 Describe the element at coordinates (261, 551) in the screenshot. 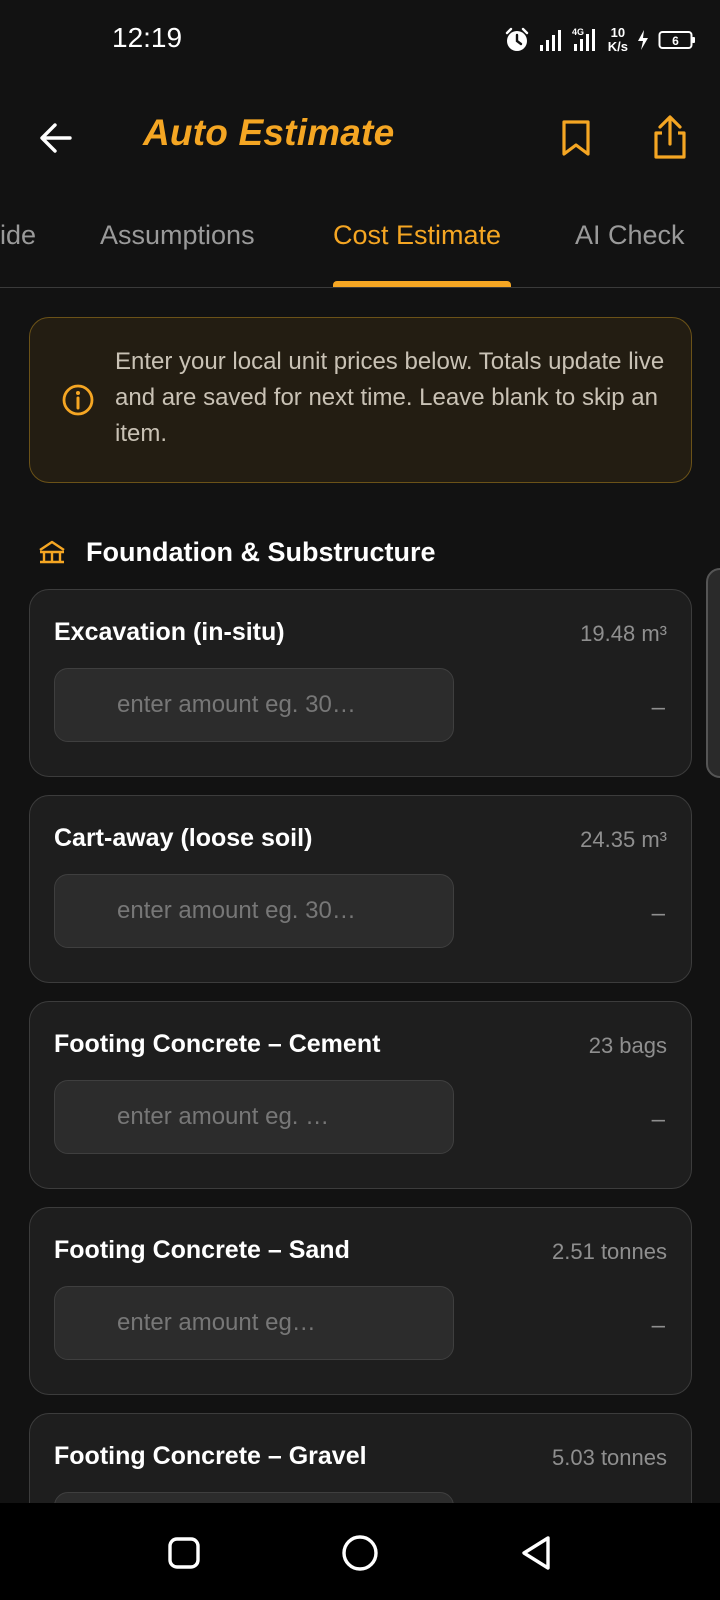

I see `section-title: Foundation & Substructure` at that location.